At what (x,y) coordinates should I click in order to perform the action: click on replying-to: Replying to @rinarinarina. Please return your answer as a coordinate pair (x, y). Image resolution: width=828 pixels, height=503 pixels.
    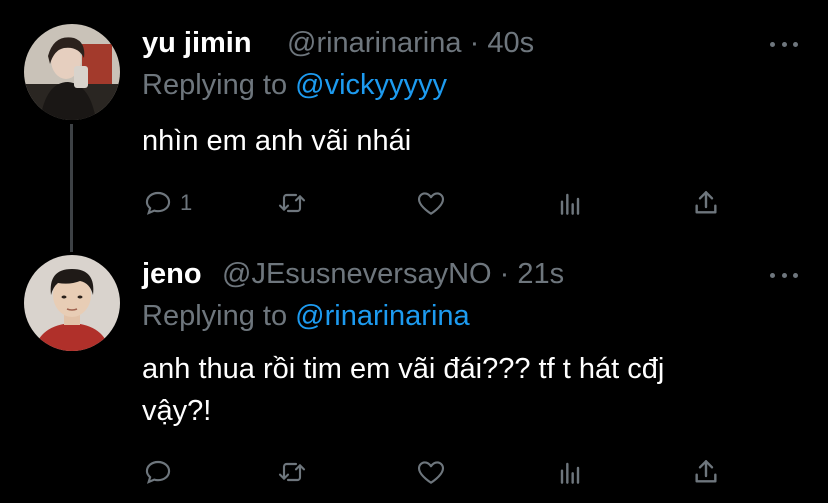
    Looking at the image, I should click on (306, 316).